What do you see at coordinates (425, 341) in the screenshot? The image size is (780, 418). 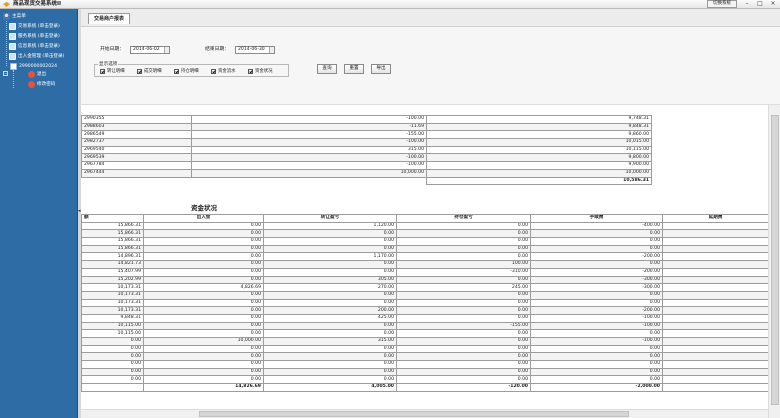 I see `table-row: 0.00 10,000.00 315.00 0.00 -100.00` at bounding box center [425, 341].